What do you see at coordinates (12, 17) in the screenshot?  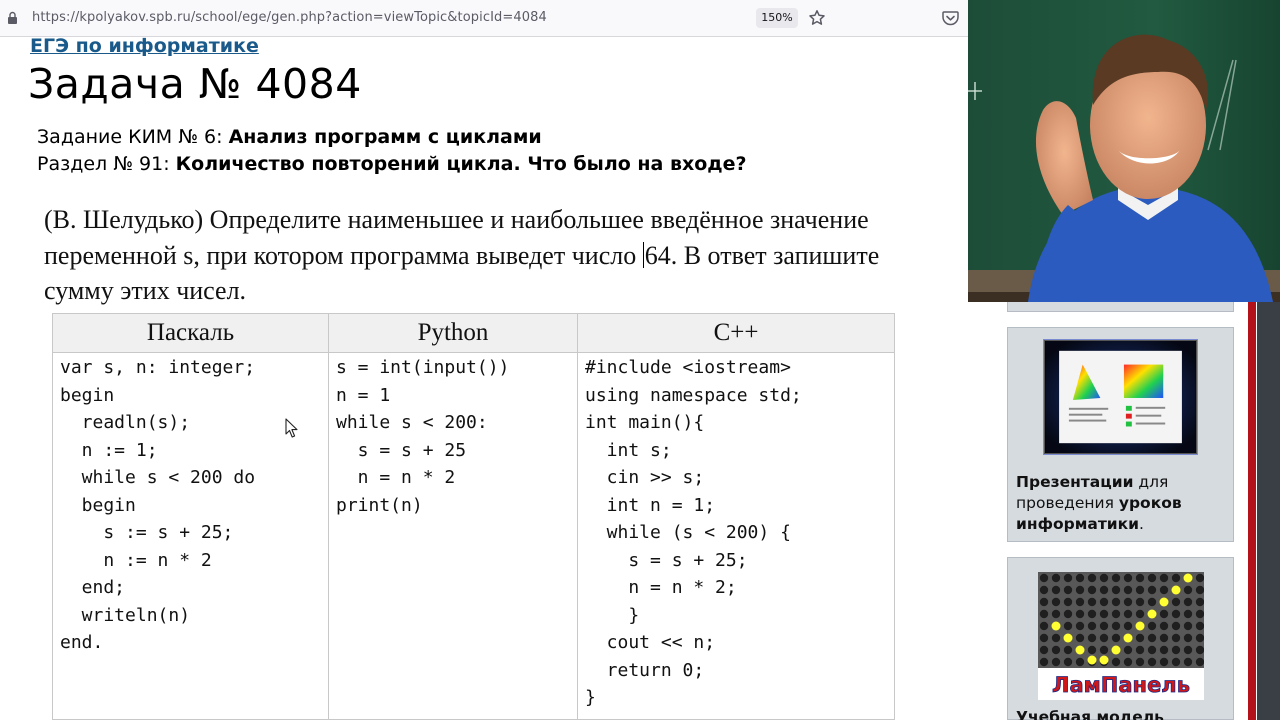 I see `lock-icon` at bounding box center [12, 17].